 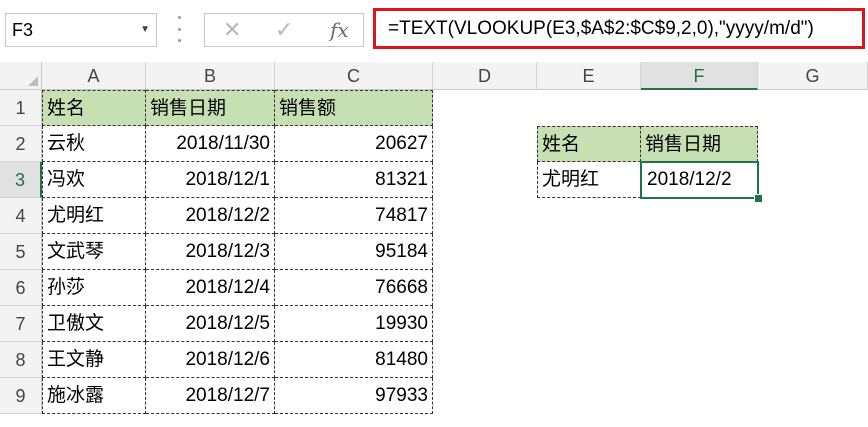 What do you see at coordinates (232, 30) in the screenshot?
I see `close-icon: ✕` at bounding box center [232, 30].